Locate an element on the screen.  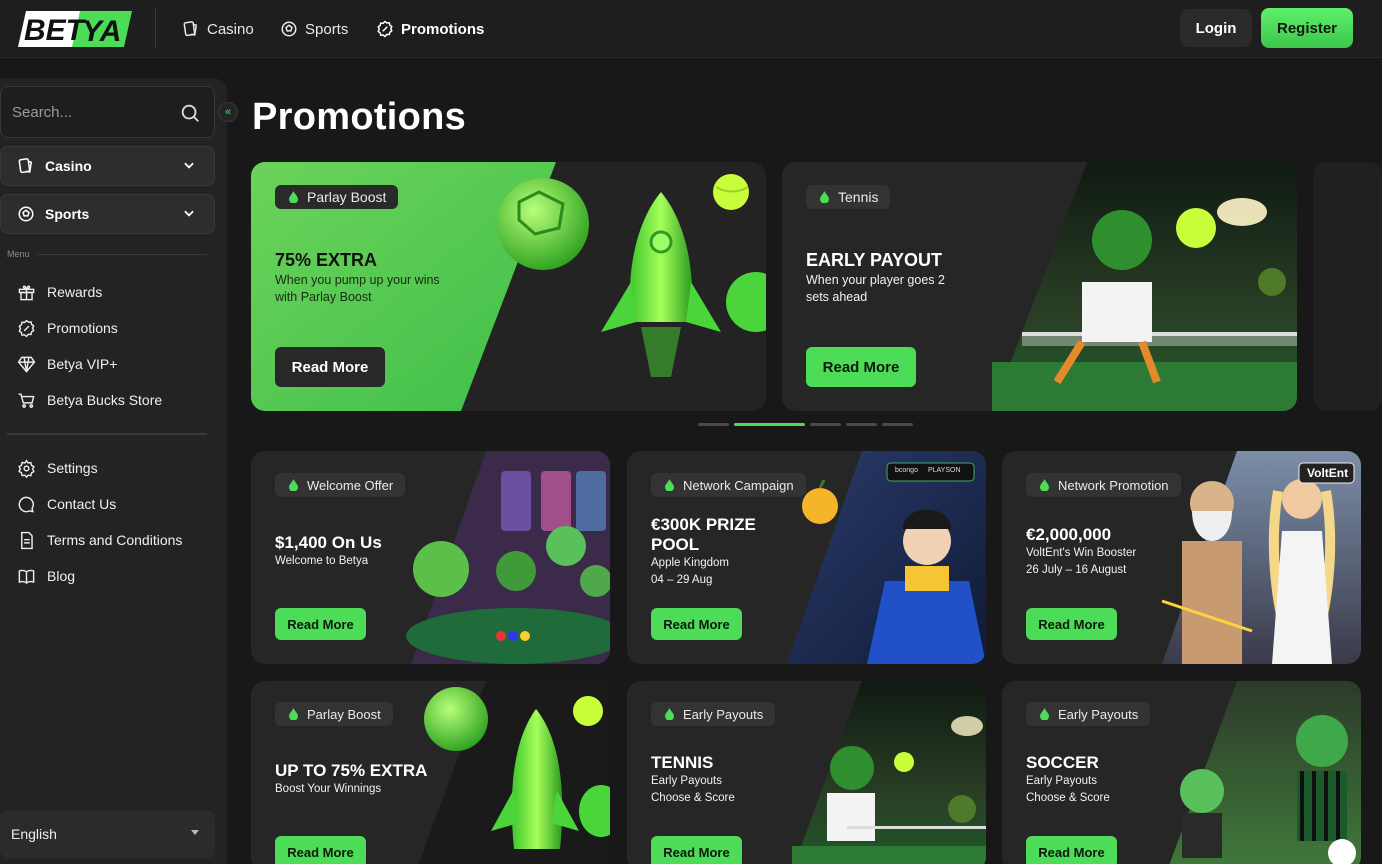
document-icon is located at coordinates (27, 540).